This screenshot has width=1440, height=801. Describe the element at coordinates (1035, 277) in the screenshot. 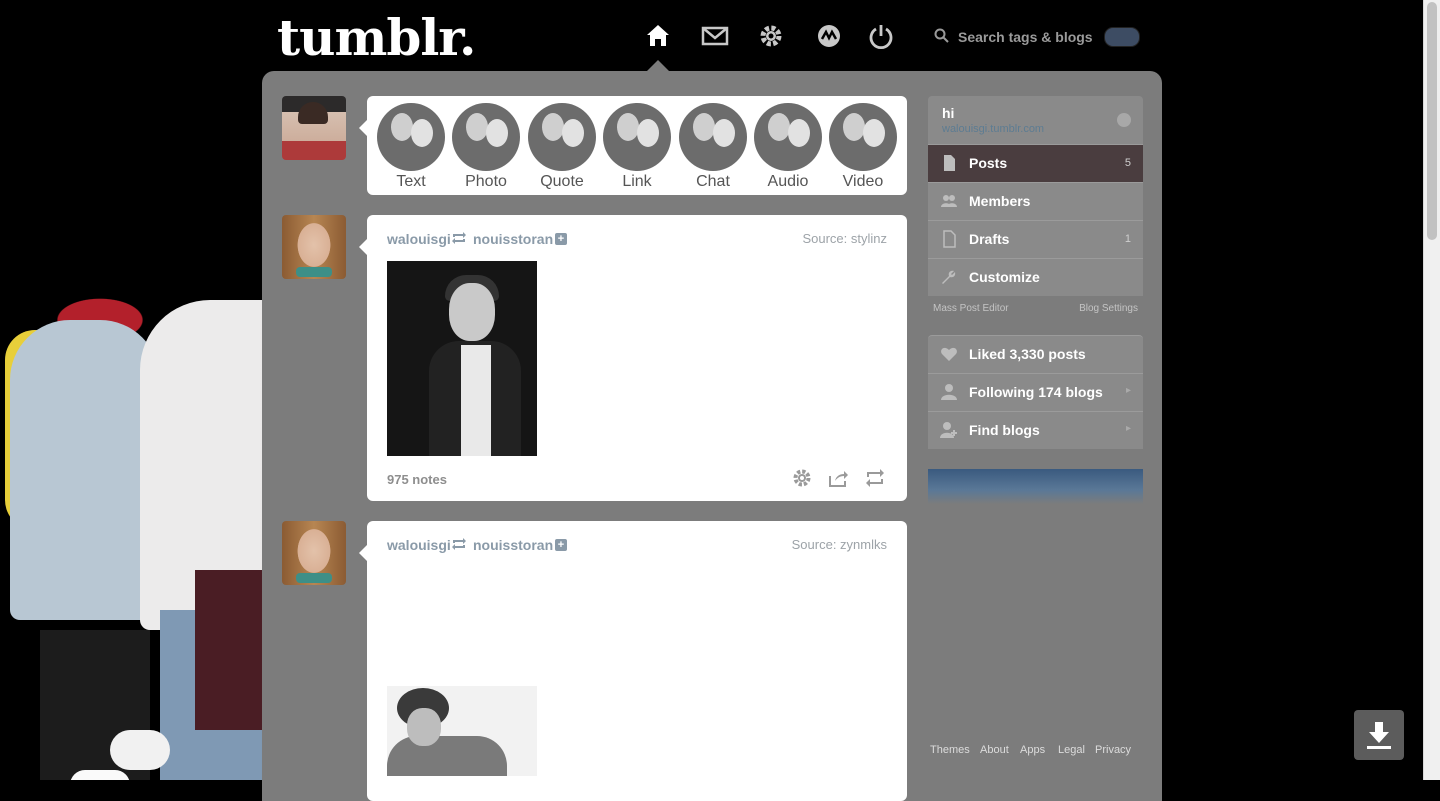

I see `sidebar-item-customize: Customize` at that location.